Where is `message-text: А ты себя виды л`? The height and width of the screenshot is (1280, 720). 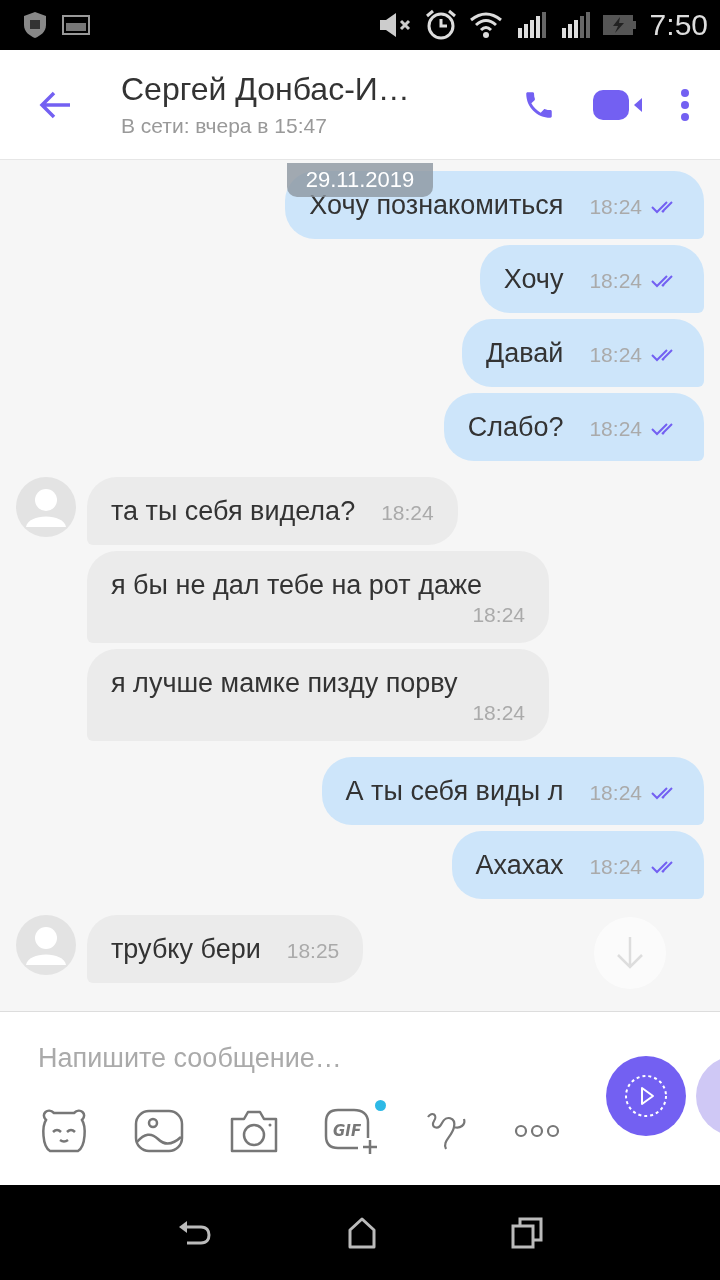
message-text: А ты себя виды л is located at coordinates (454, 791).